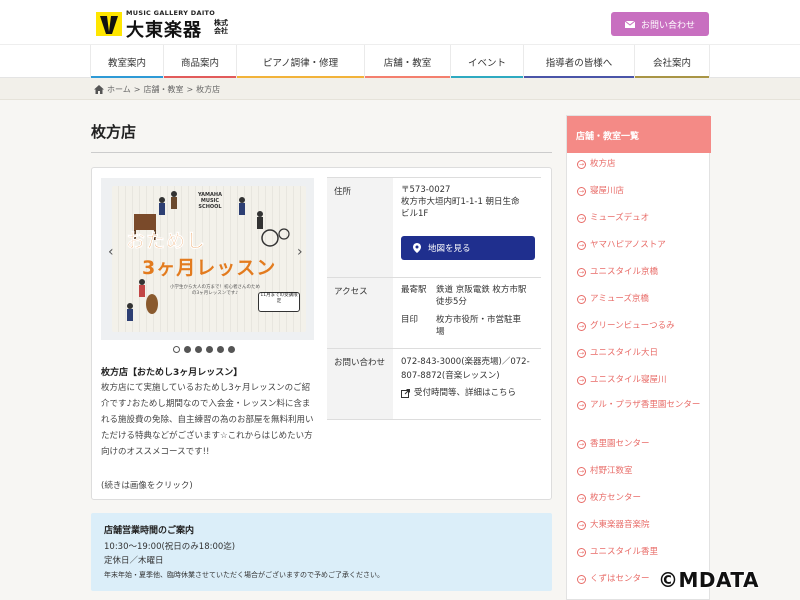 Image resolution: width=800 pixels, height=600 pixels. I want to click on carousel-prev-icon: ‹, so click(111, 252).